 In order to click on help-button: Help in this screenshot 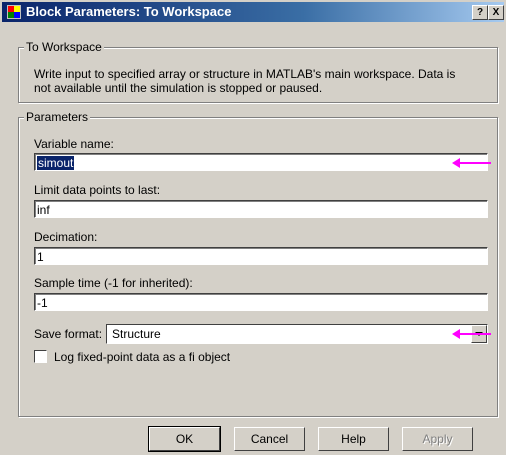, I will do `click(353, 439)`.